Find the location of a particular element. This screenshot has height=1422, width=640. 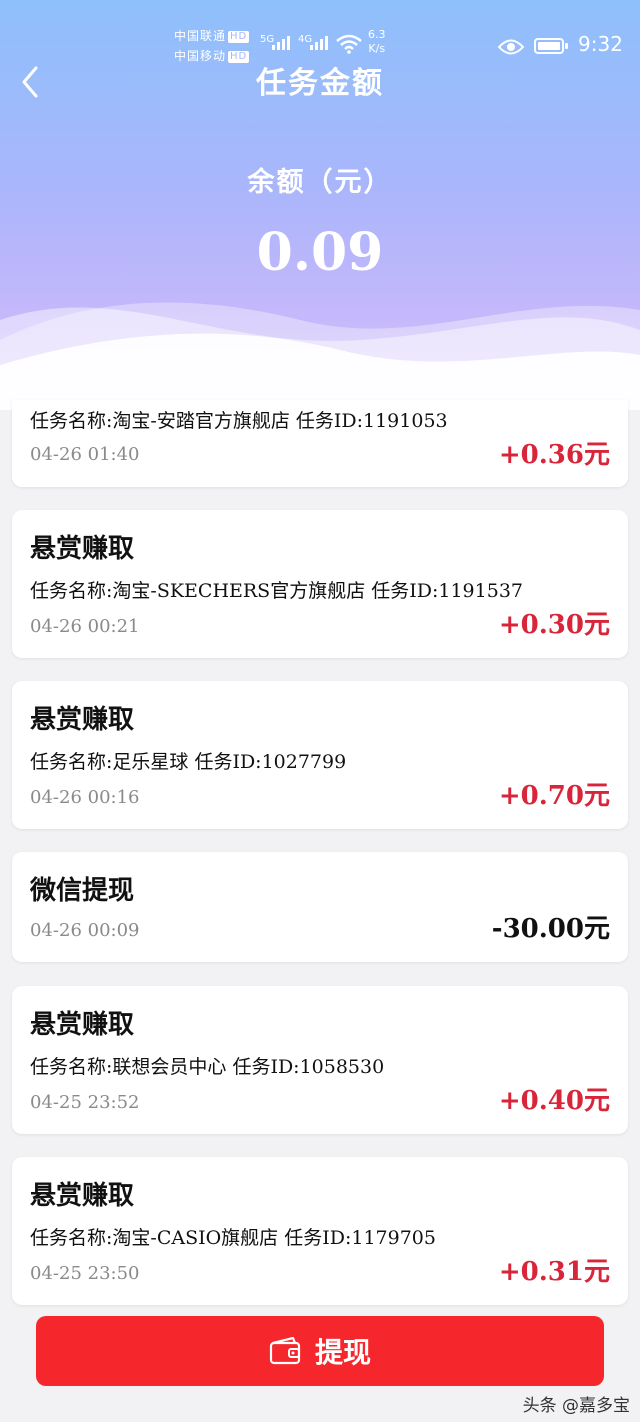

record-date: 04-25 23:52 is located at coordinates (85, 1102).